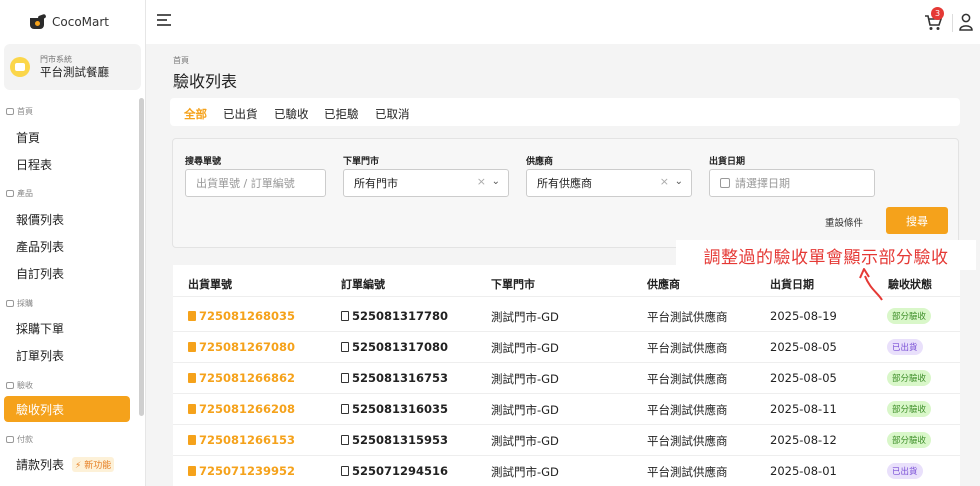  Describe the element at coordinates (67, 328) in the screenshot. I see `sidebar-item-purchase-order: 採購下單` at that location.